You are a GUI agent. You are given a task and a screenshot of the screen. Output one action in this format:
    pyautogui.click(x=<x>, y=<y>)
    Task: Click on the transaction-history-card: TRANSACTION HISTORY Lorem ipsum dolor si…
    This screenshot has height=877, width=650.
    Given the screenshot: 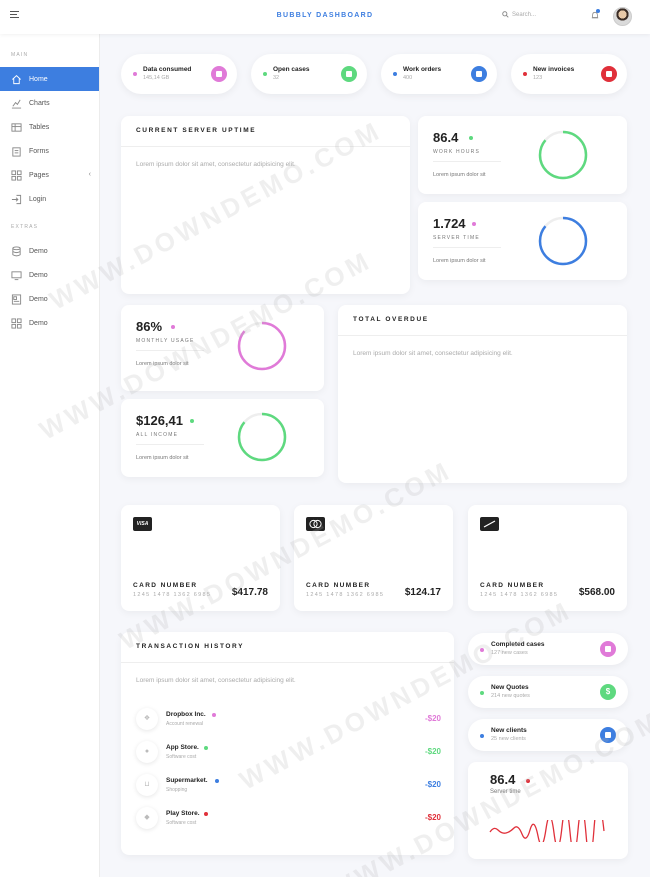 What is the action you would take?
    pyautogui.click(x=287, y=743)
    